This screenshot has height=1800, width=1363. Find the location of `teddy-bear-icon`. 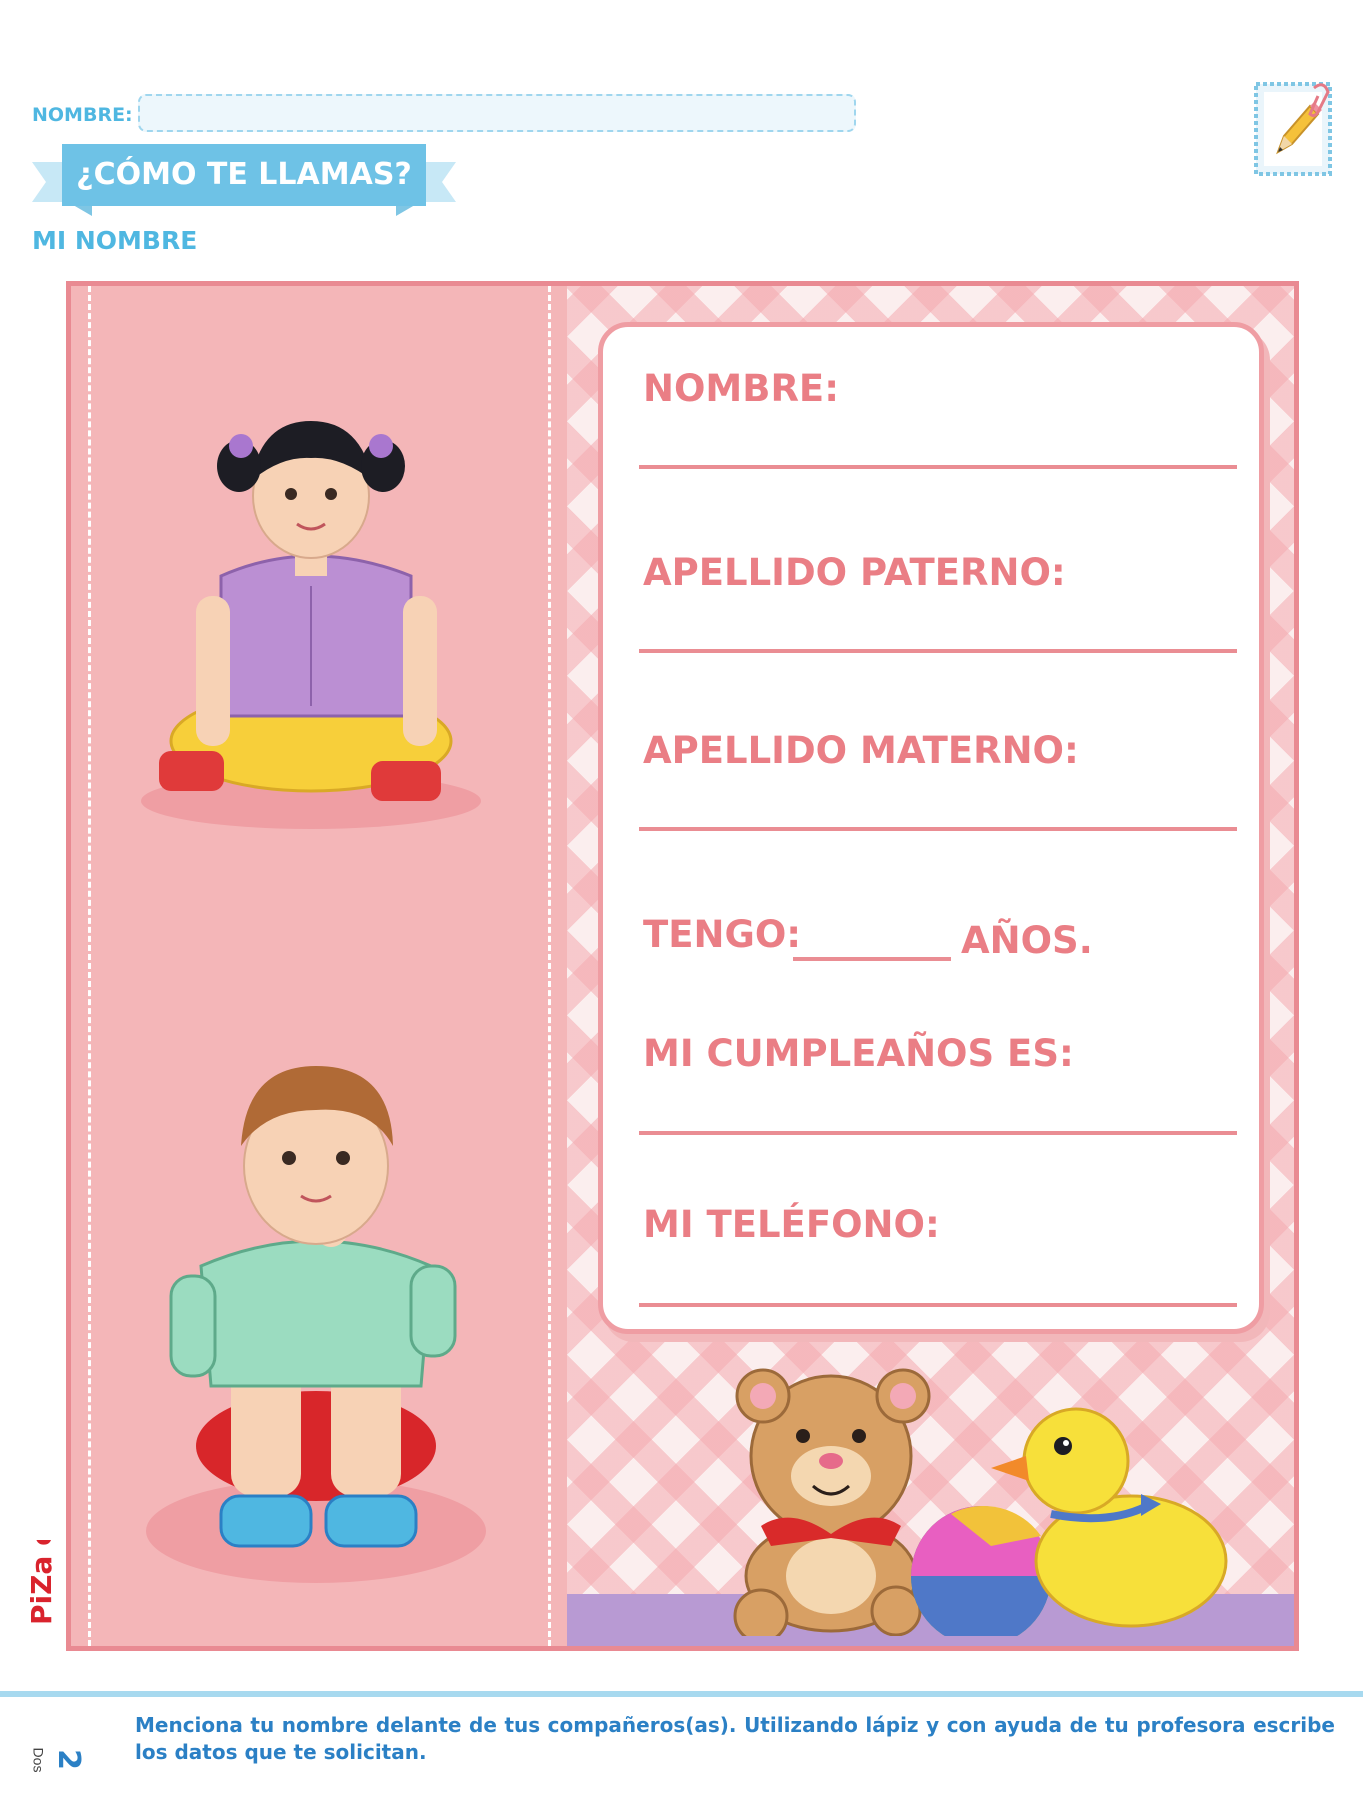

teddy-bear-icon is located at coordinates (832, 1502).